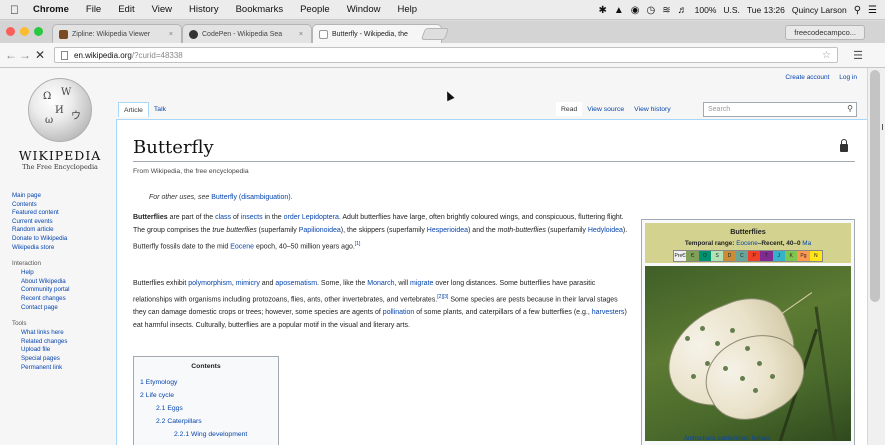  I want to click on clock: Tue 13:26, so click(766, 10).